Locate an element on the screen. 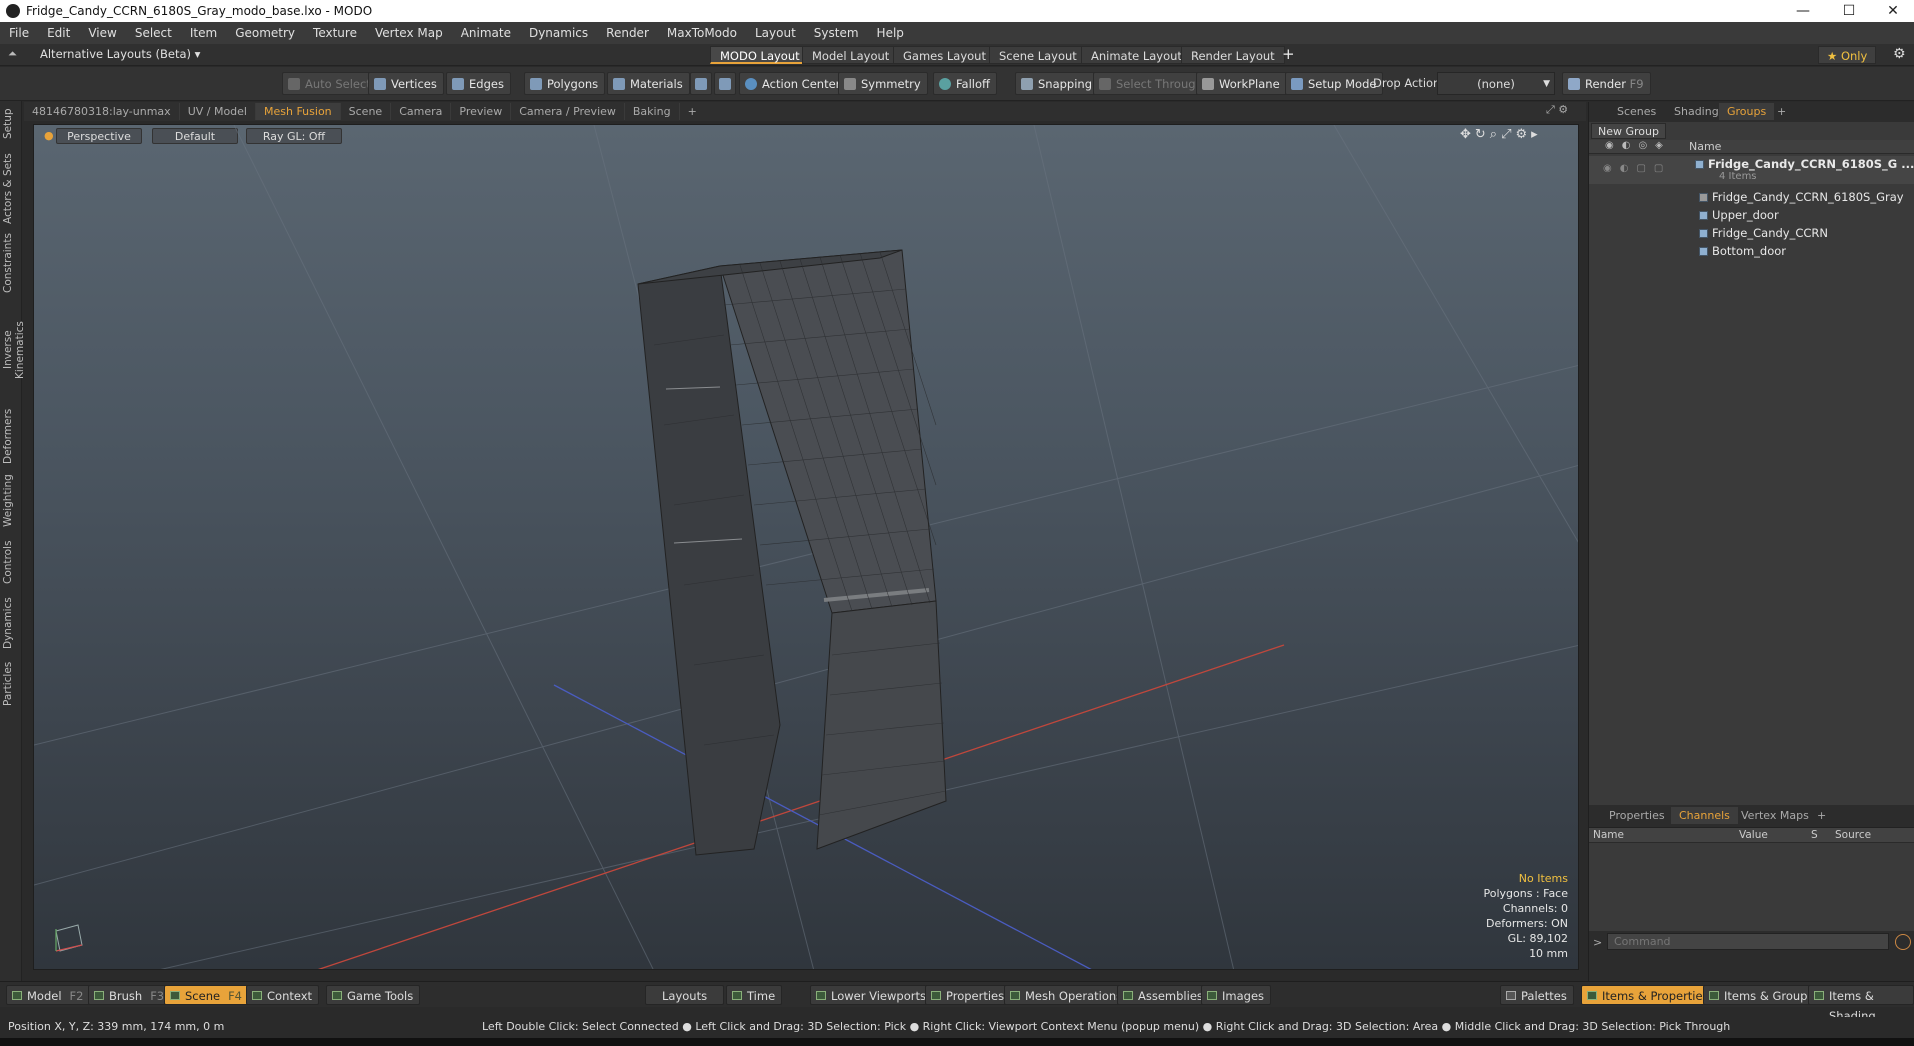  menu-system: System is located at coordinates (836, 33).